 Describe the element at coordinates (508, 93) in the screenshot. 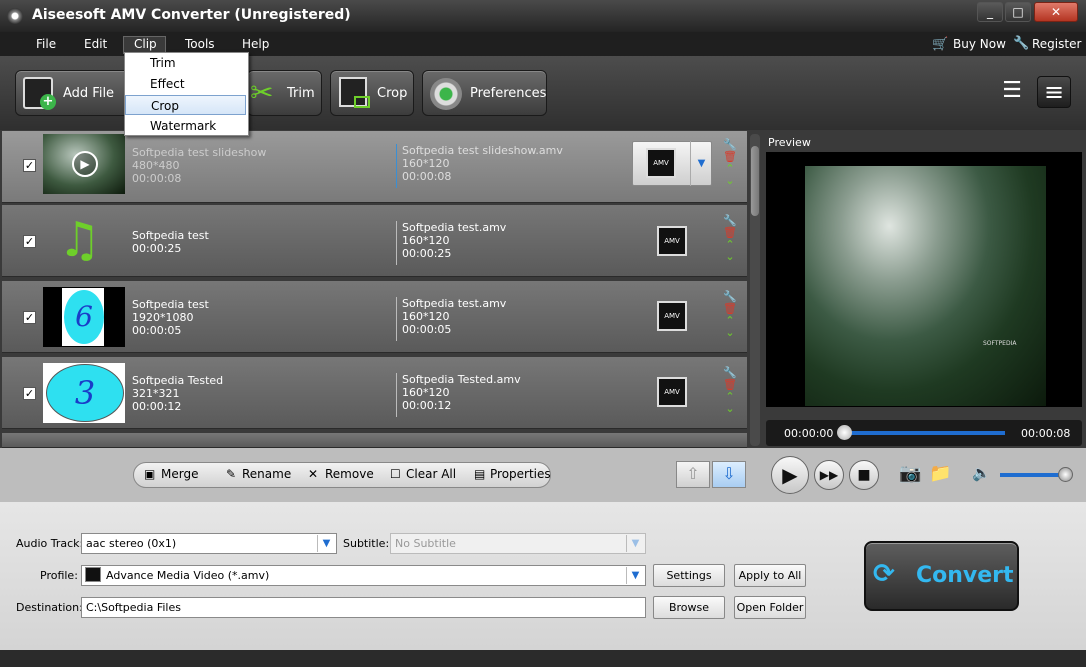

I see `preferences-label: Preferences` at that location.